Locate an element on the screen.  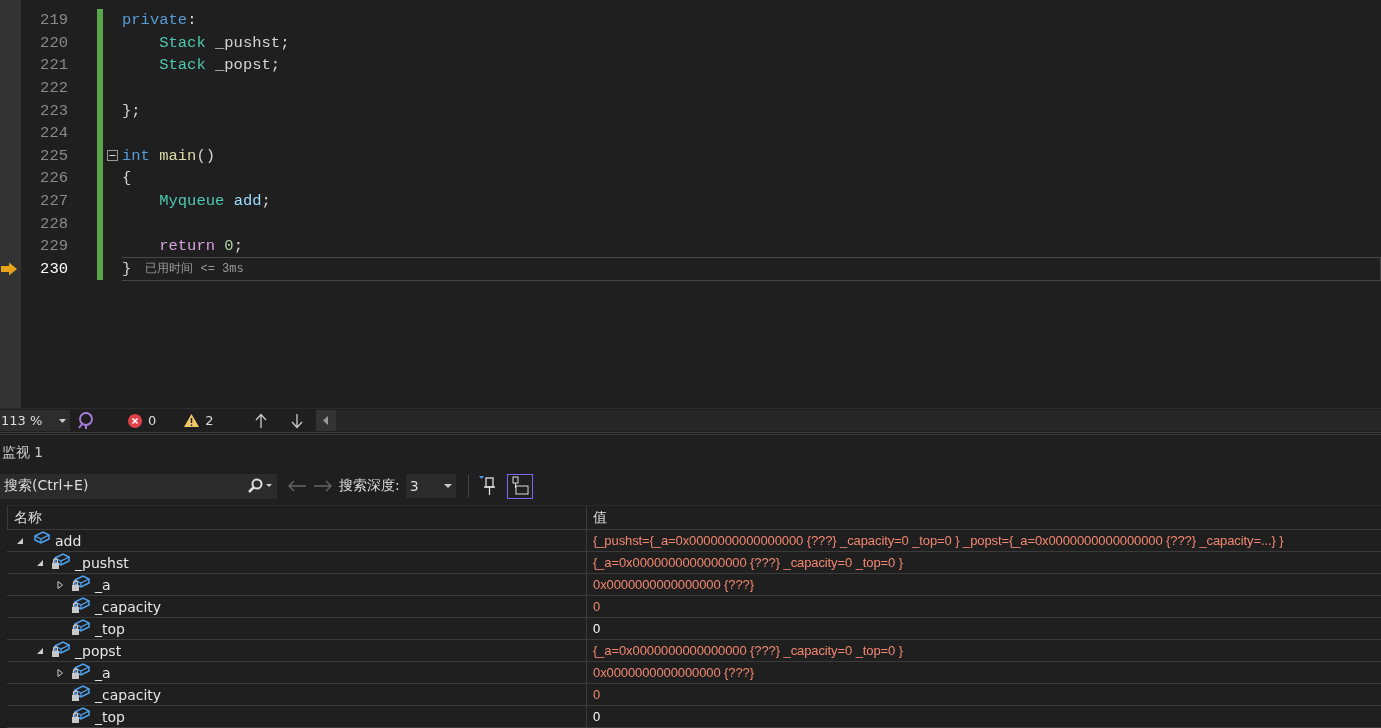
search-depth-label: 搜索深度: is located at coordinates (369, 486).